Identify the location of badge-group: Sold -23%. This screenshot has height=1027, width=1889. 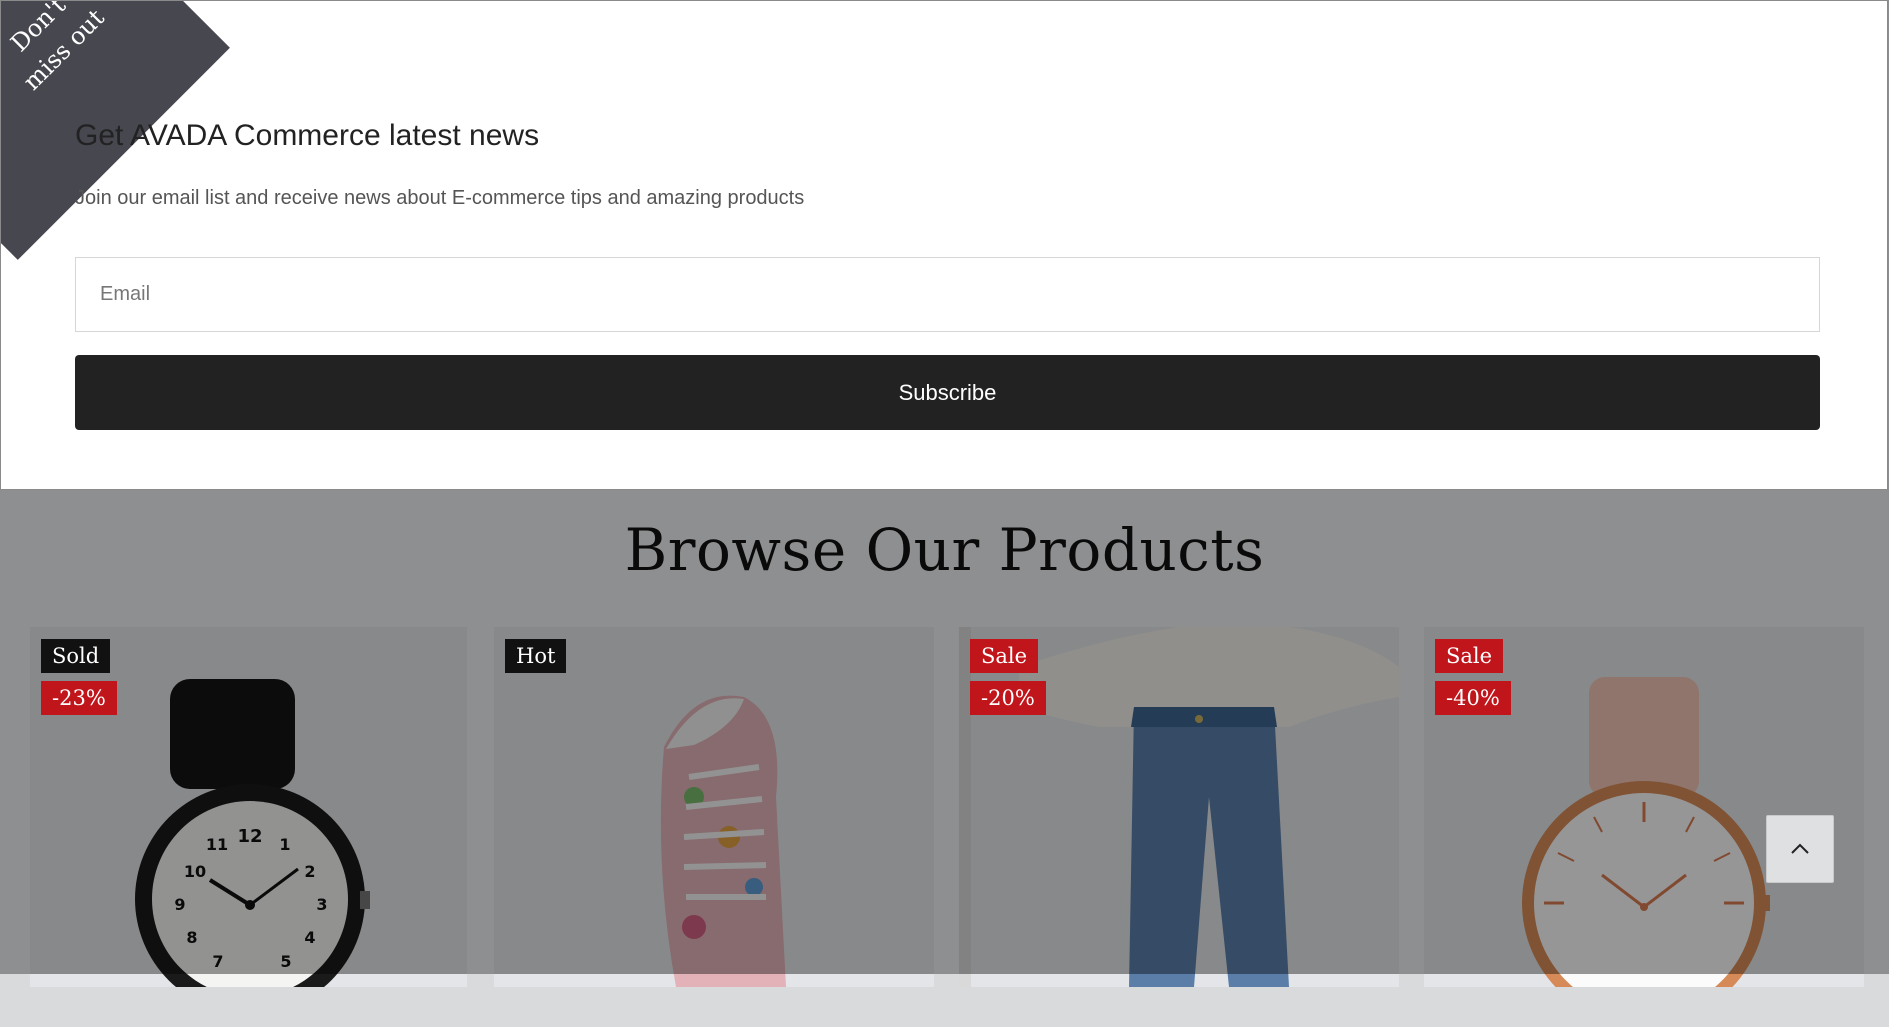
(79, 677).